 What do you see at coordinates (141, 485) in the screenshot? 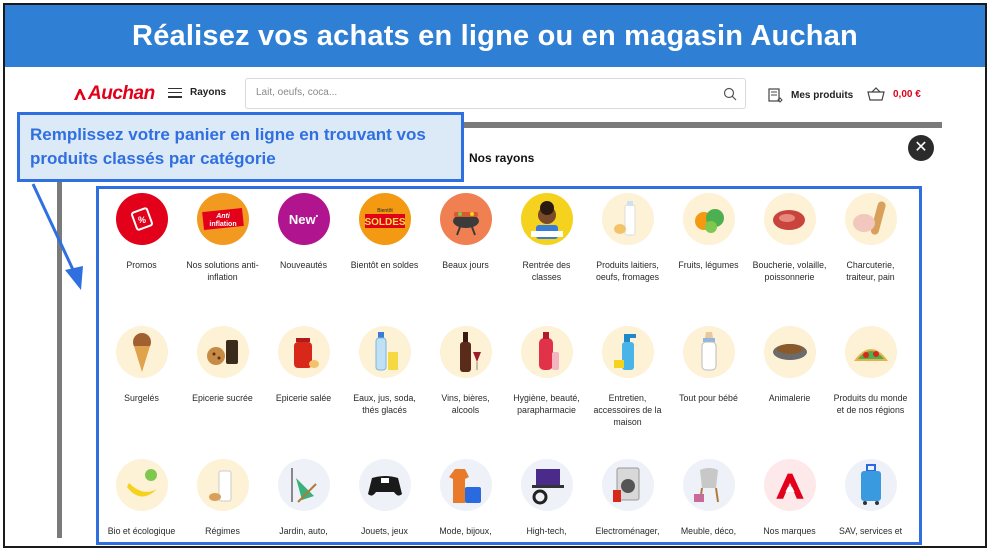
I see `banana-icon` at bounding box center [141, 485].